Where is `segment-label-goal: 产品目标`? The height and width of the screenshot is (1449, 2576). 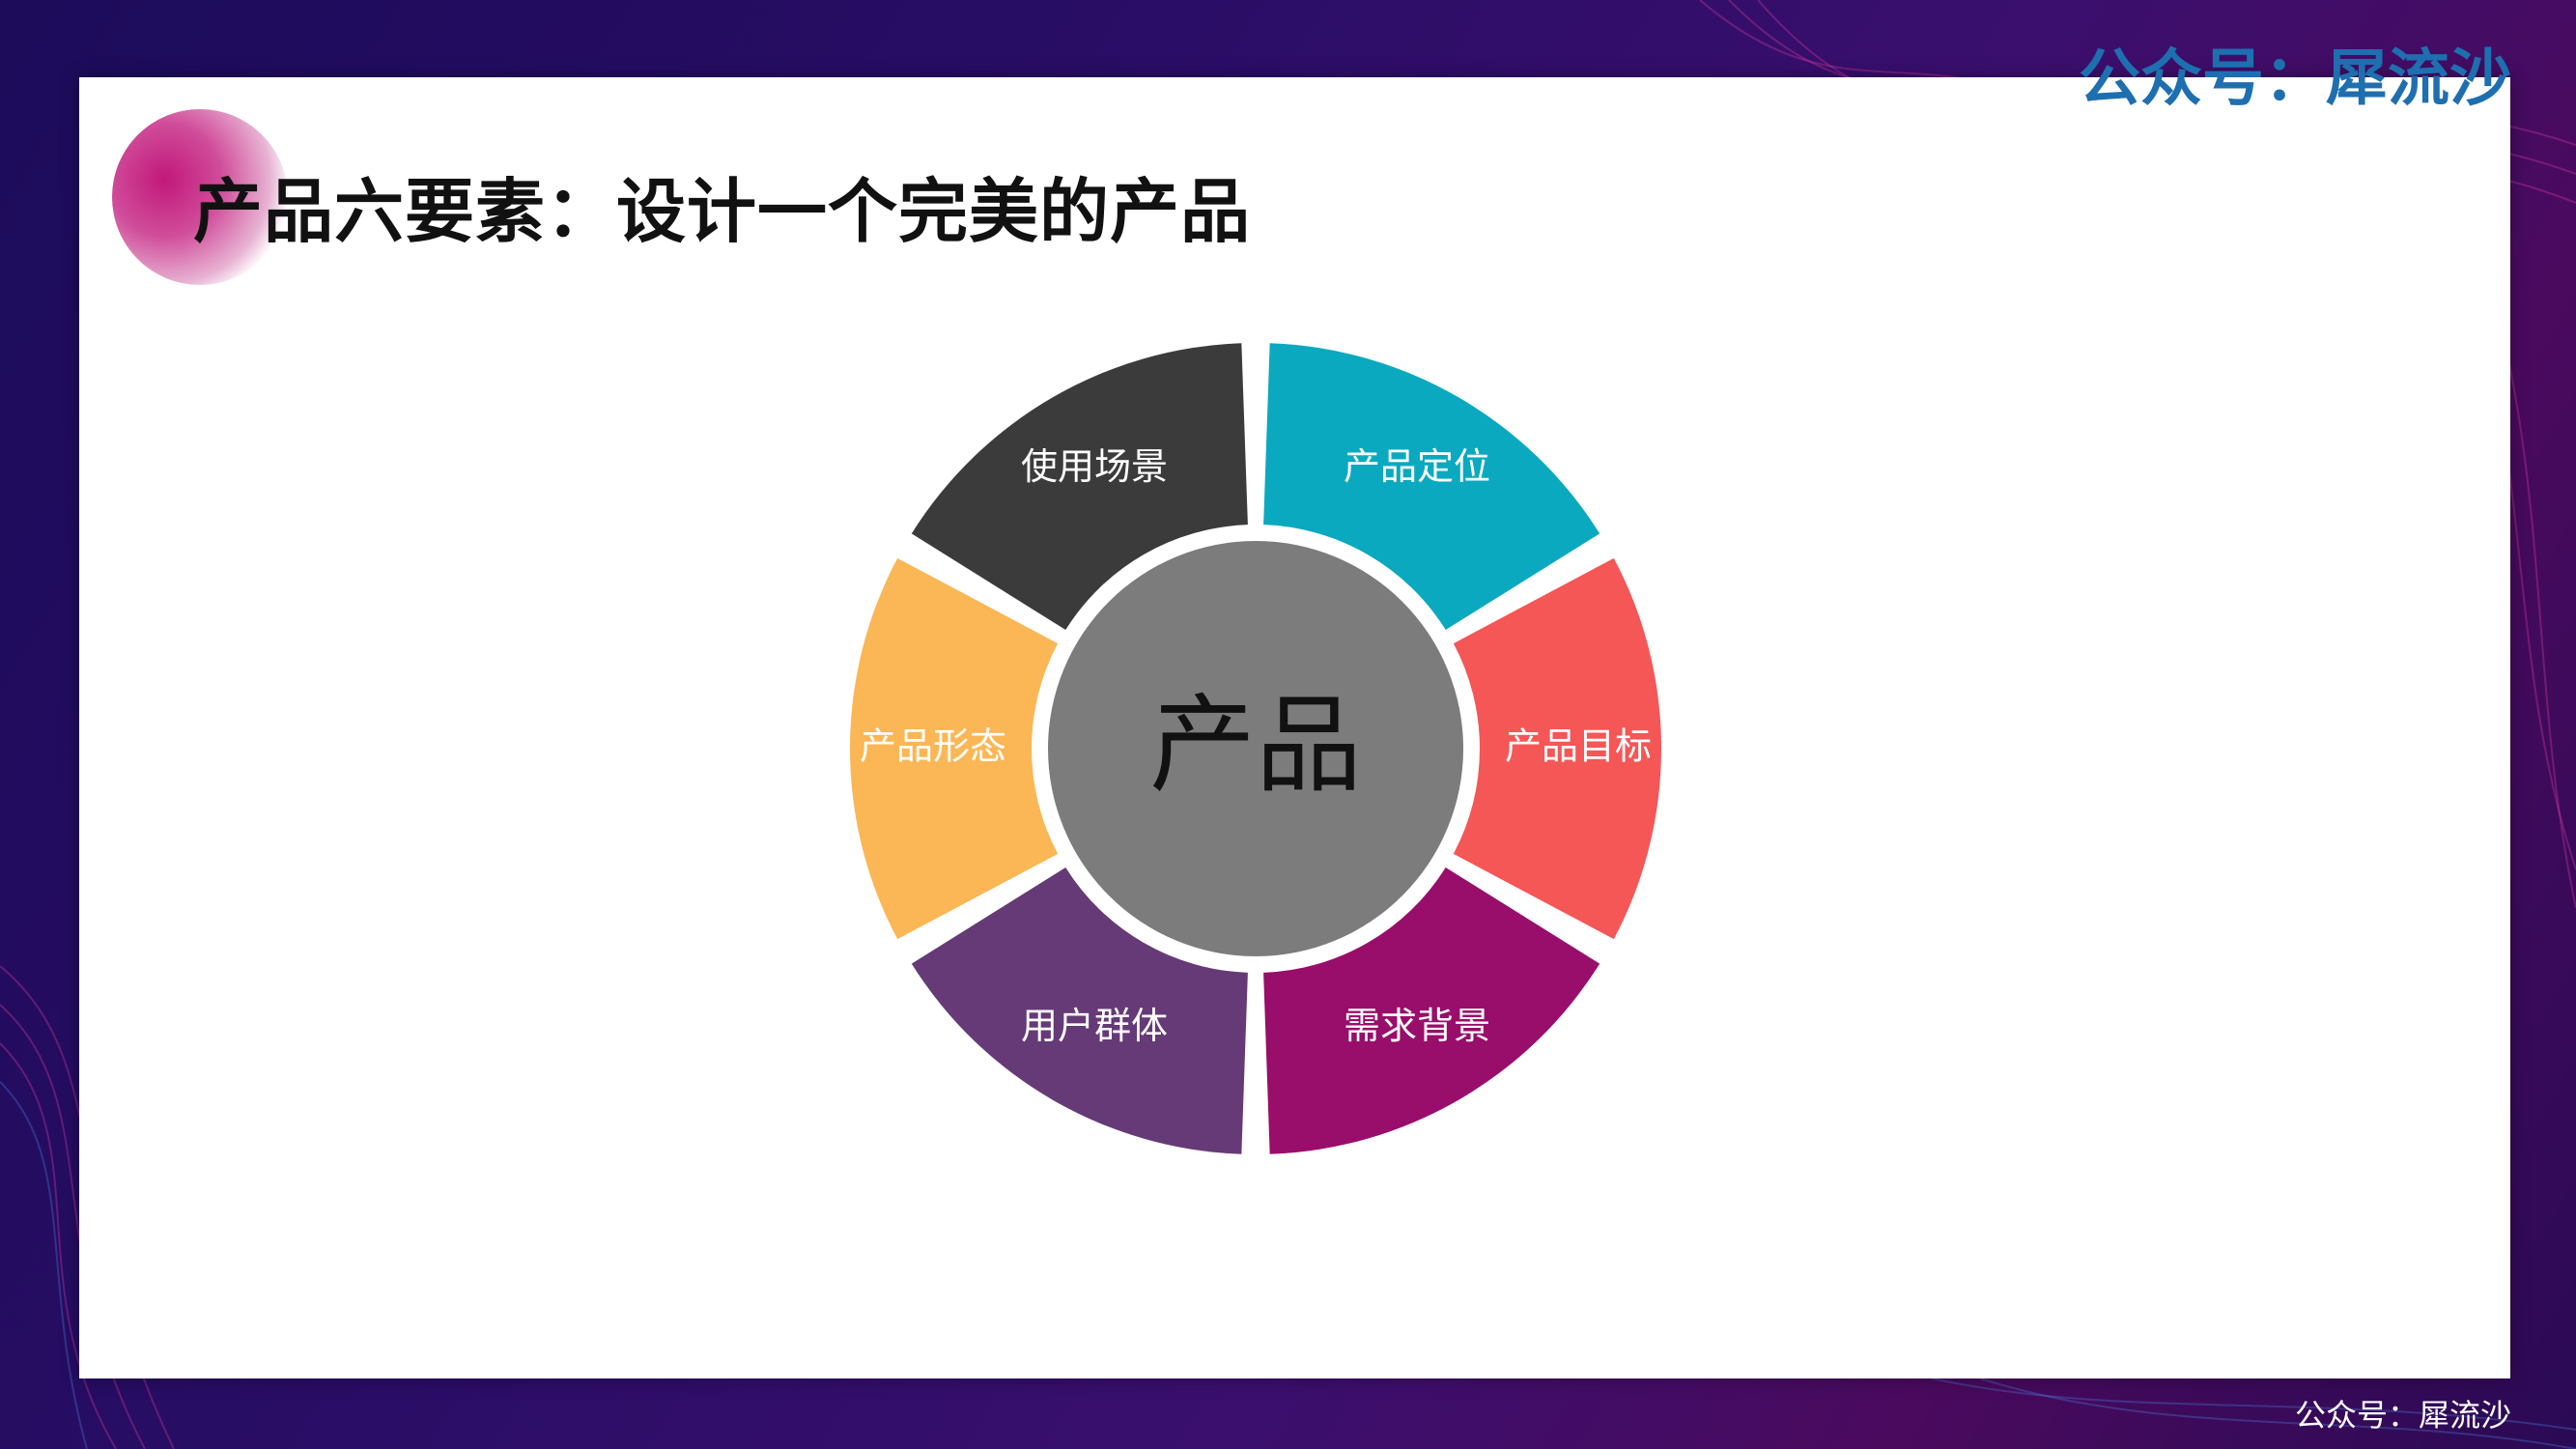
segment-label-goal: 产品目标 is located at coordinates (1578, 746).